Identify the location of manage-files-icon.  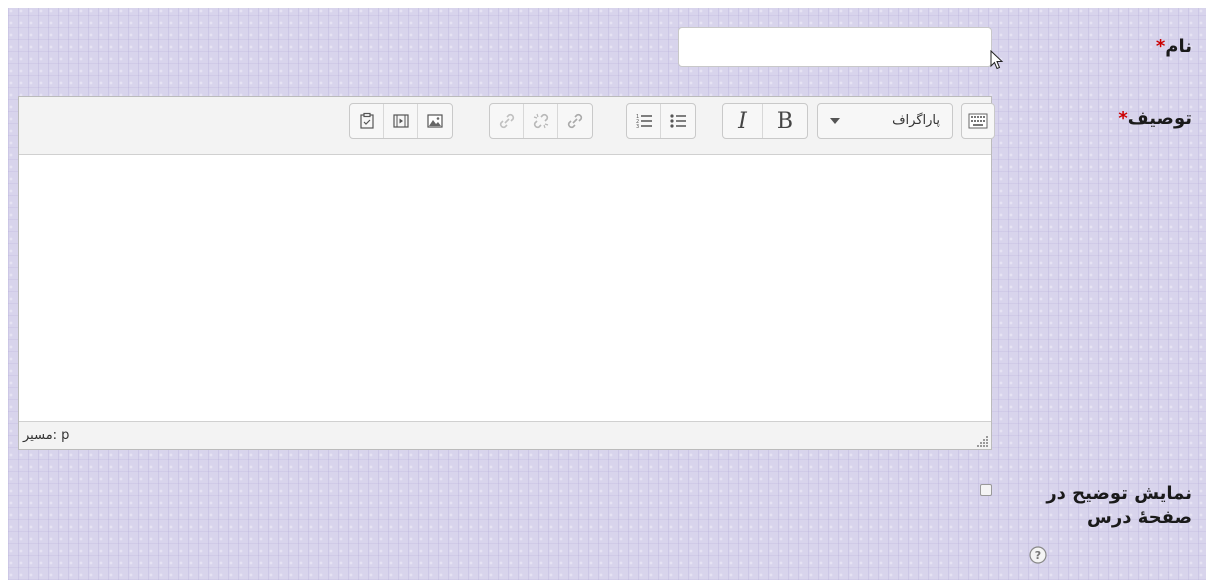
(366, 120).